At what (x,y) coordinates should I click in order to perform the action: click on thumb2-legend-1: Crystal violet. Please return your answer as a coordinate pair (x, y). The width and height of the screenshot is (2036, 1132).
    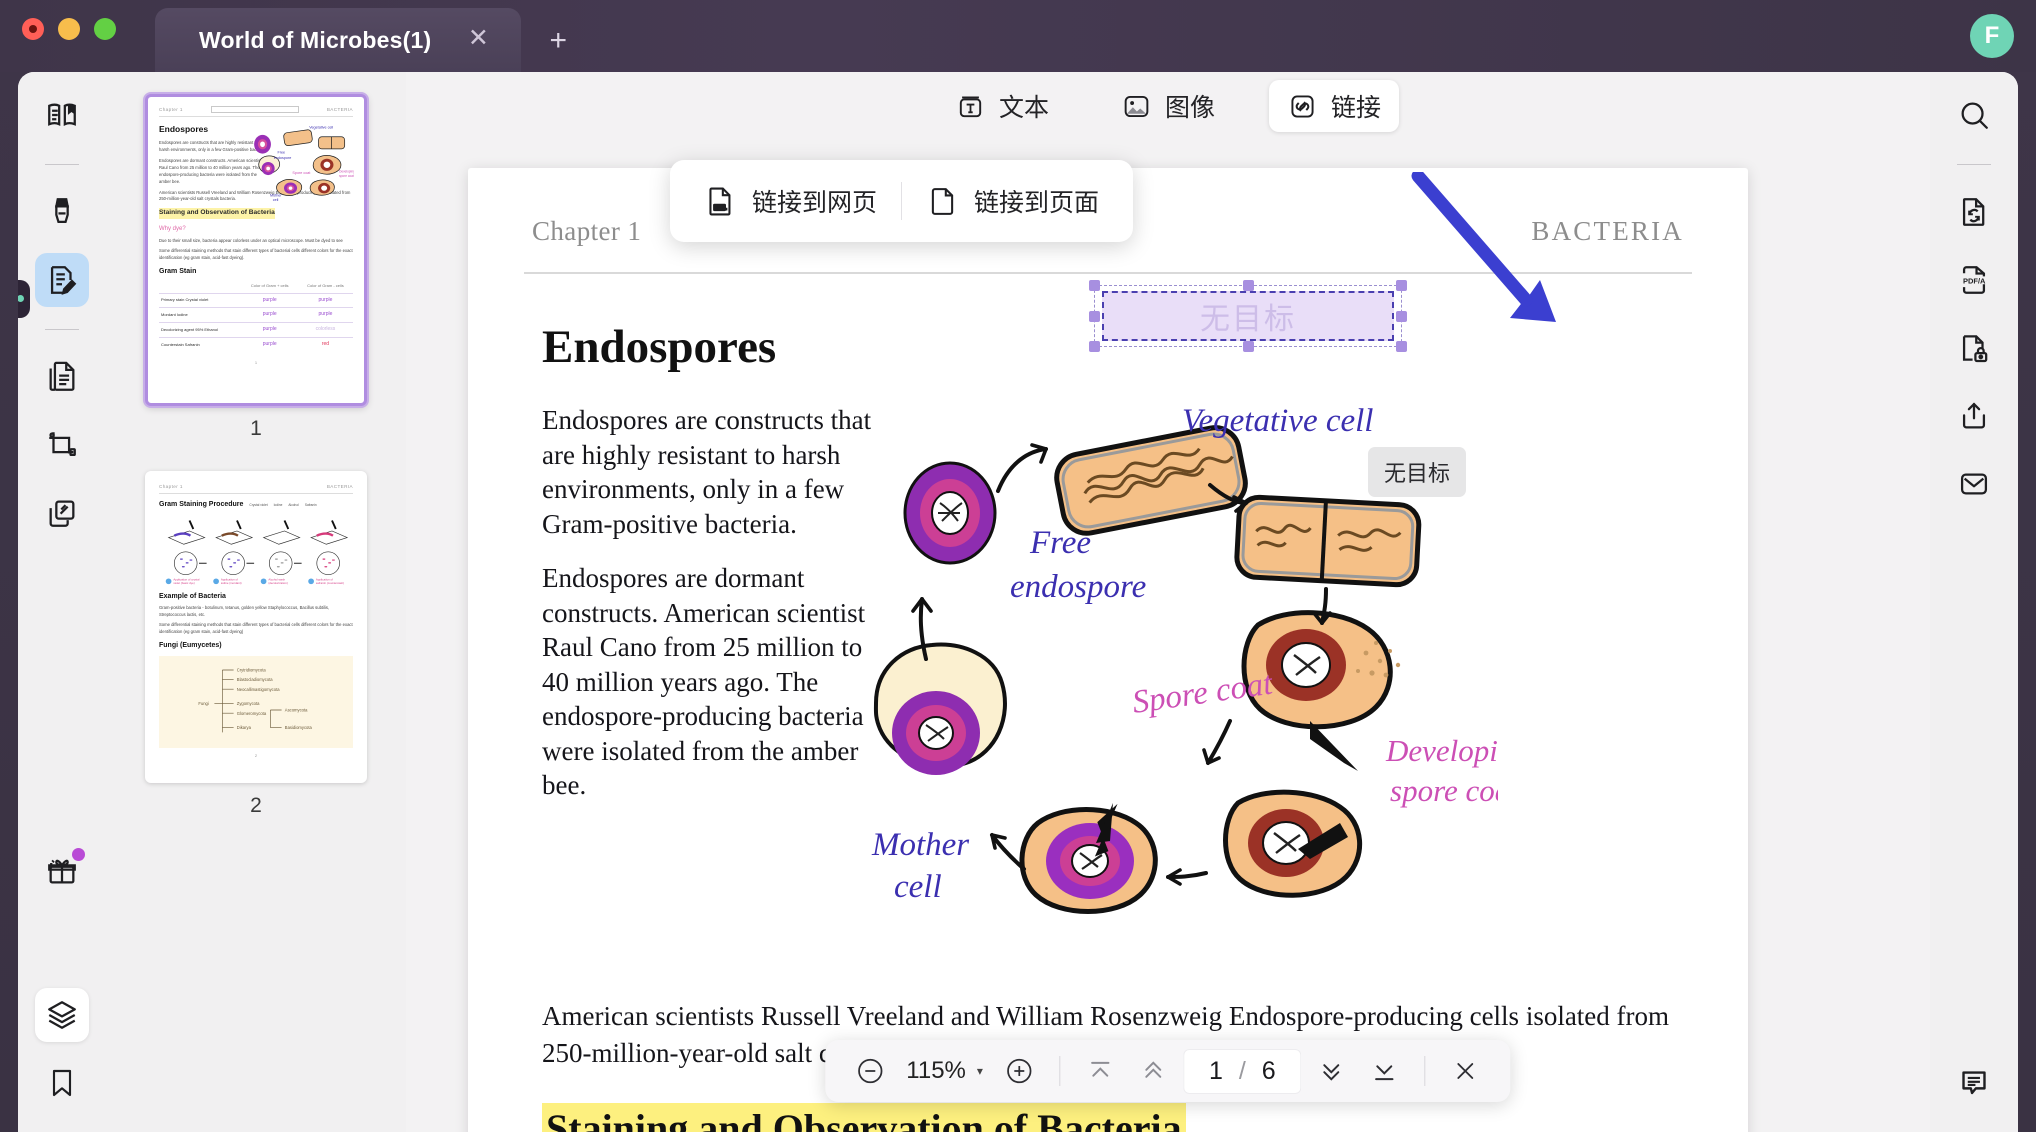
    Looking at the image, I should click on (258, 504).